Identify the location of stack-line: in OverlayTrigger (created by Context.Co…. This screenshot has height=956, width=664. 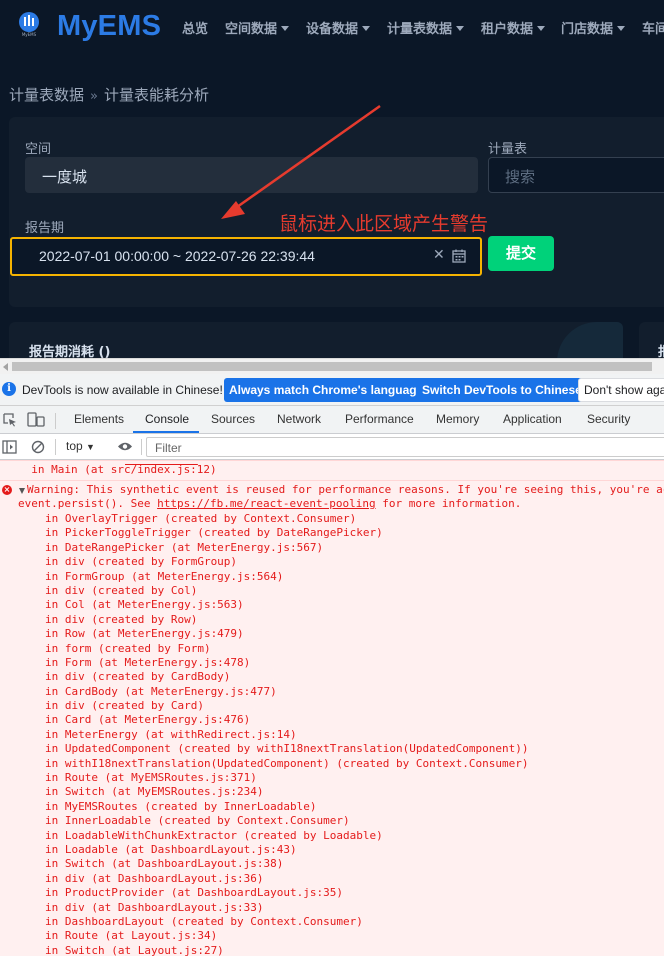
(201, 518).